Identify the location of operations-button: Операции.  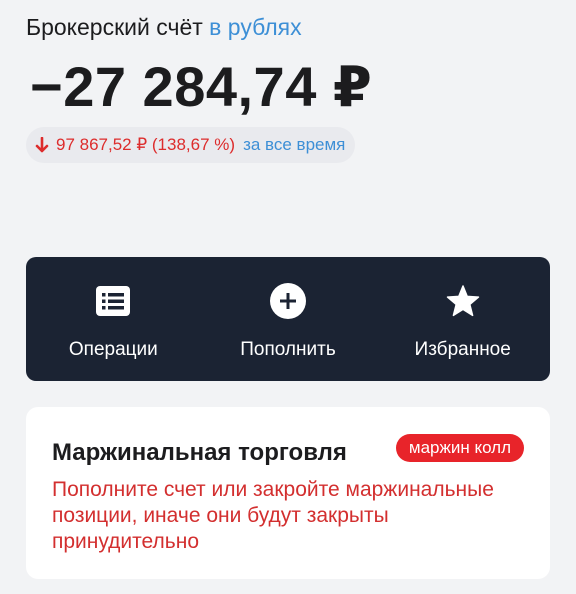
(113, 319).